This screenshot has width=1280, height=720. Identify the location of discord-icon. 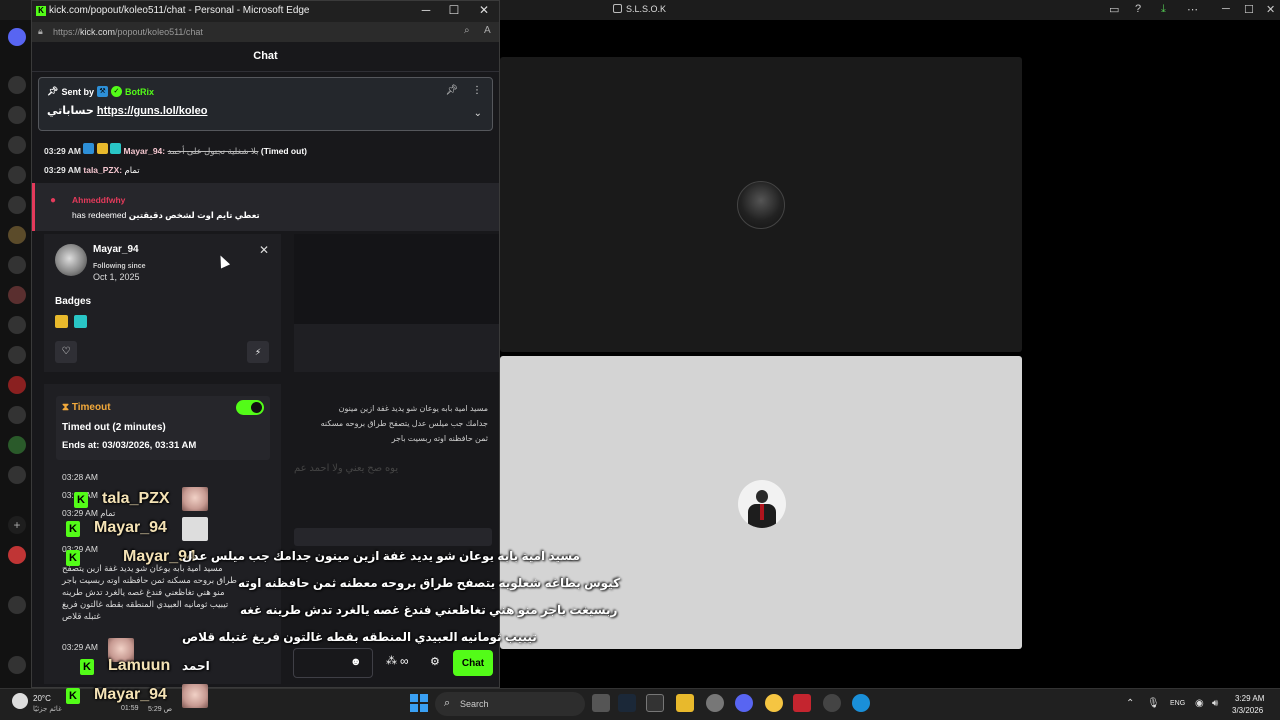
(17, 37).